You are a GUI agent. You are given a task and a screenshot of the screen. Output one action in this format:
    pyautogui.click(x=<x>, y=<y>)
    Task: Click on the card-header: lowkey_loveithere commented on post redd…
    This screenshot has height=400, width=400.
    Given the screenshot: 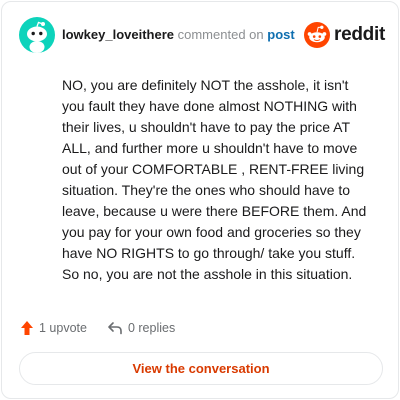 What is the action you would take?
    pyautogui.click(x=202, y=35)
    